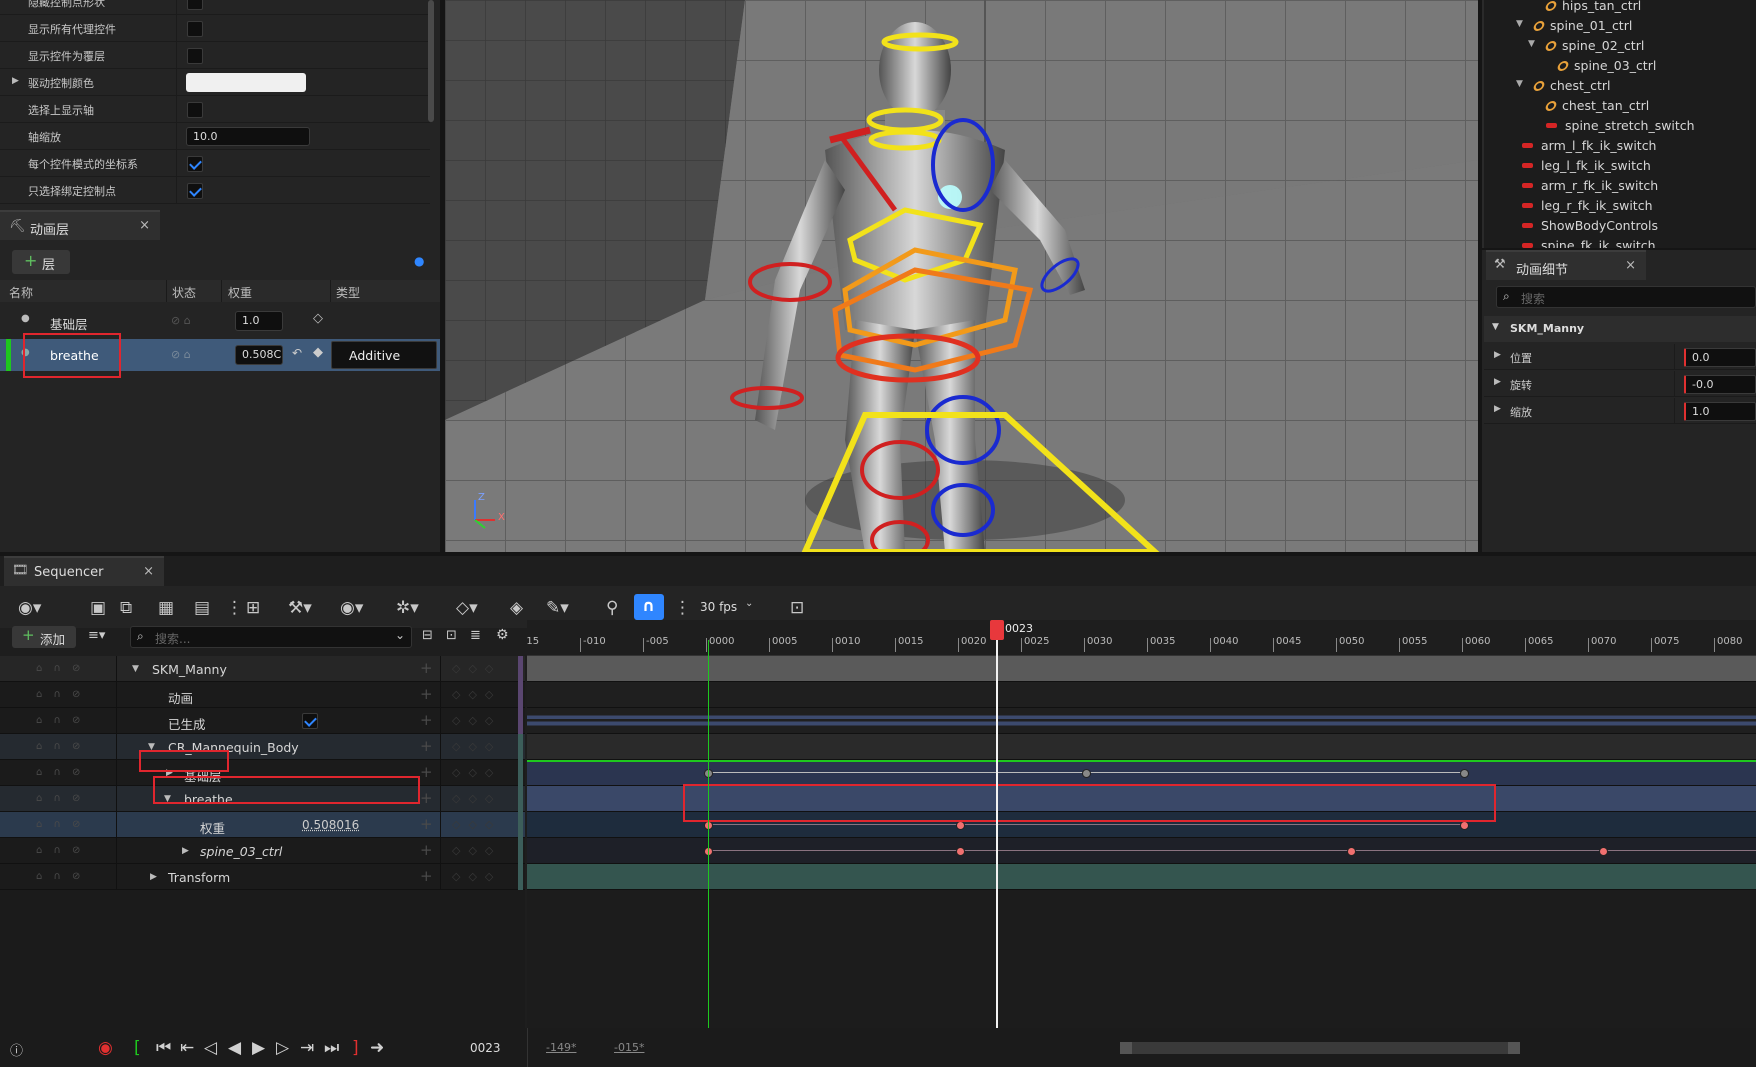 The image size is (1756, 1067). I want to click on playhead-line, so click(997, 830).